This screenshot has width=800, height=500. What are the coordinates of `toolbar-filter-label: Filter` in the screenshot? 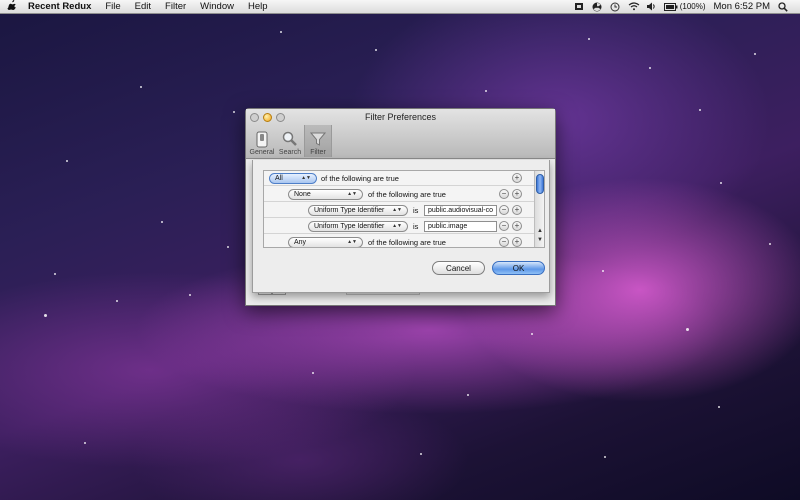 It's located at (318, 152).